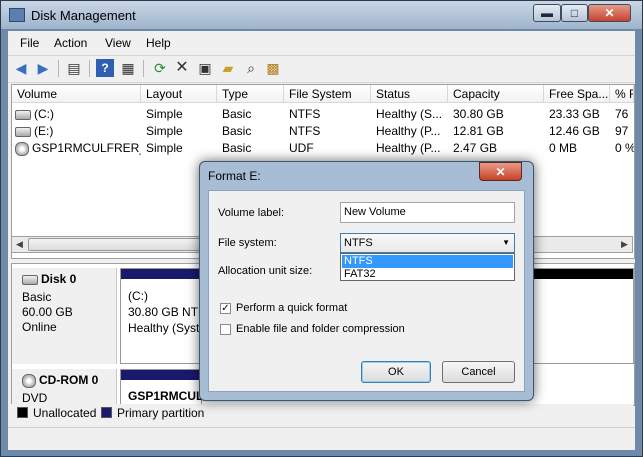 The image size is (643, 457). Describe the element at coordinates (321, 438) in the screenshot. I see `status-bar` at that location.